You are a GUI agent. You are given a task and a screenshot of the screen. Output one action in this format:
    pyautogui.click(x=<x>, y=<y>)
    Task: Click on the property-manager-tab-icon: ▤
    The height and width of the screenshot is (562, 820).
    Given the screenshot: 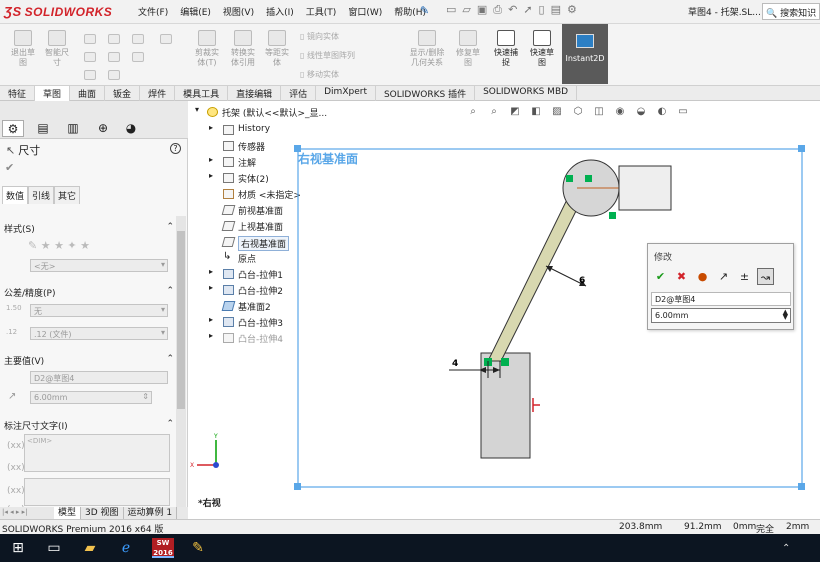 What is the action you would take?
    pyautogui.click(x=43, y=128)
    